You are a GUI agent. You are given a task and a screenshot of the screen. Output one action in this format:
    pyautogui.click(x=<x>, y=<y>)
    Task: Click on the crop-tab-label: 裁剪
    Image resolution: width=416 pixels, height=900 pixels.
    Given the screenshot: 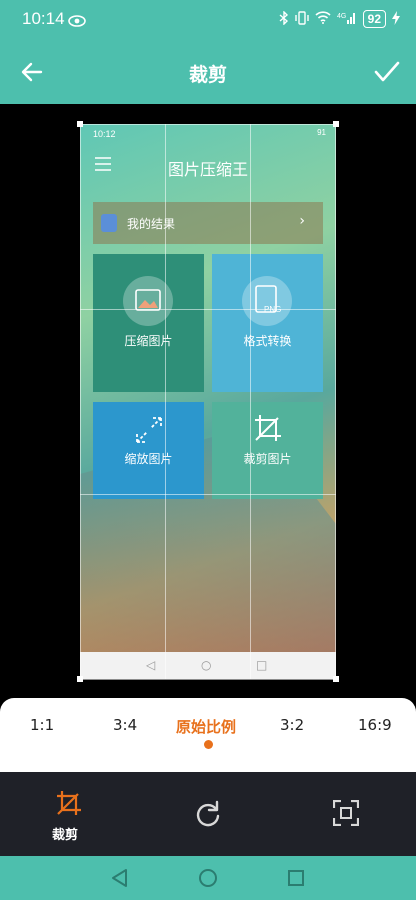 What is the action you would take?
    pyautogui.click(x=65, y=835)
    